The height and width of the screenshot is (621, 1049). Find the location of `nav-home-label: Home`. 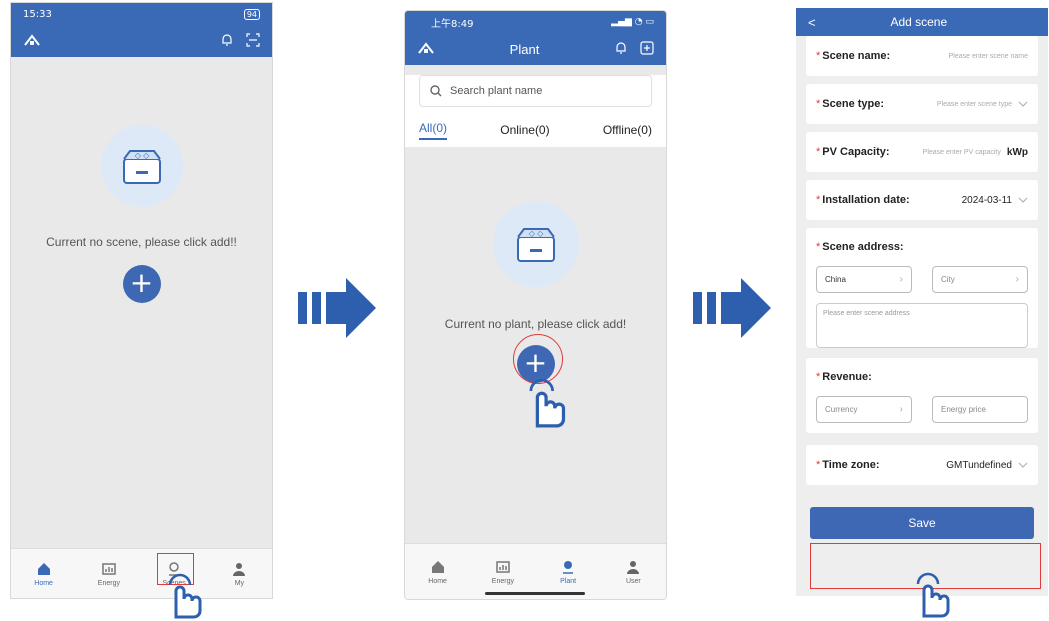

nav-home-label: Home is located at coordinates (43, 583).